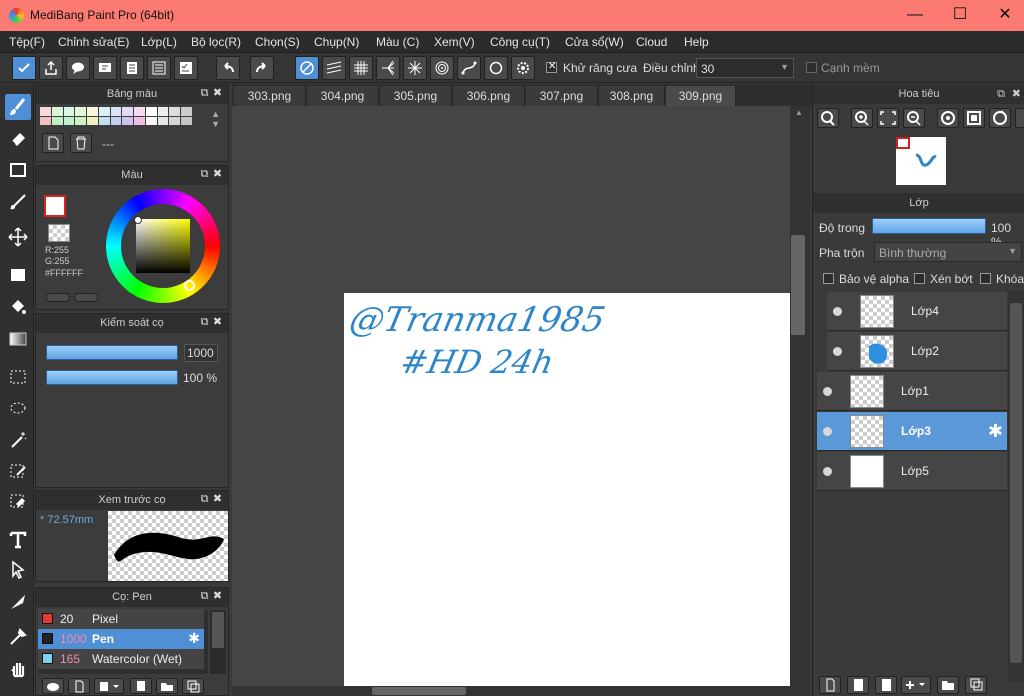 This screenshot has width=1024, height=696. Describe the element at coordinates (18, 669) in the screenshot. I see `hand-tool` at that location.